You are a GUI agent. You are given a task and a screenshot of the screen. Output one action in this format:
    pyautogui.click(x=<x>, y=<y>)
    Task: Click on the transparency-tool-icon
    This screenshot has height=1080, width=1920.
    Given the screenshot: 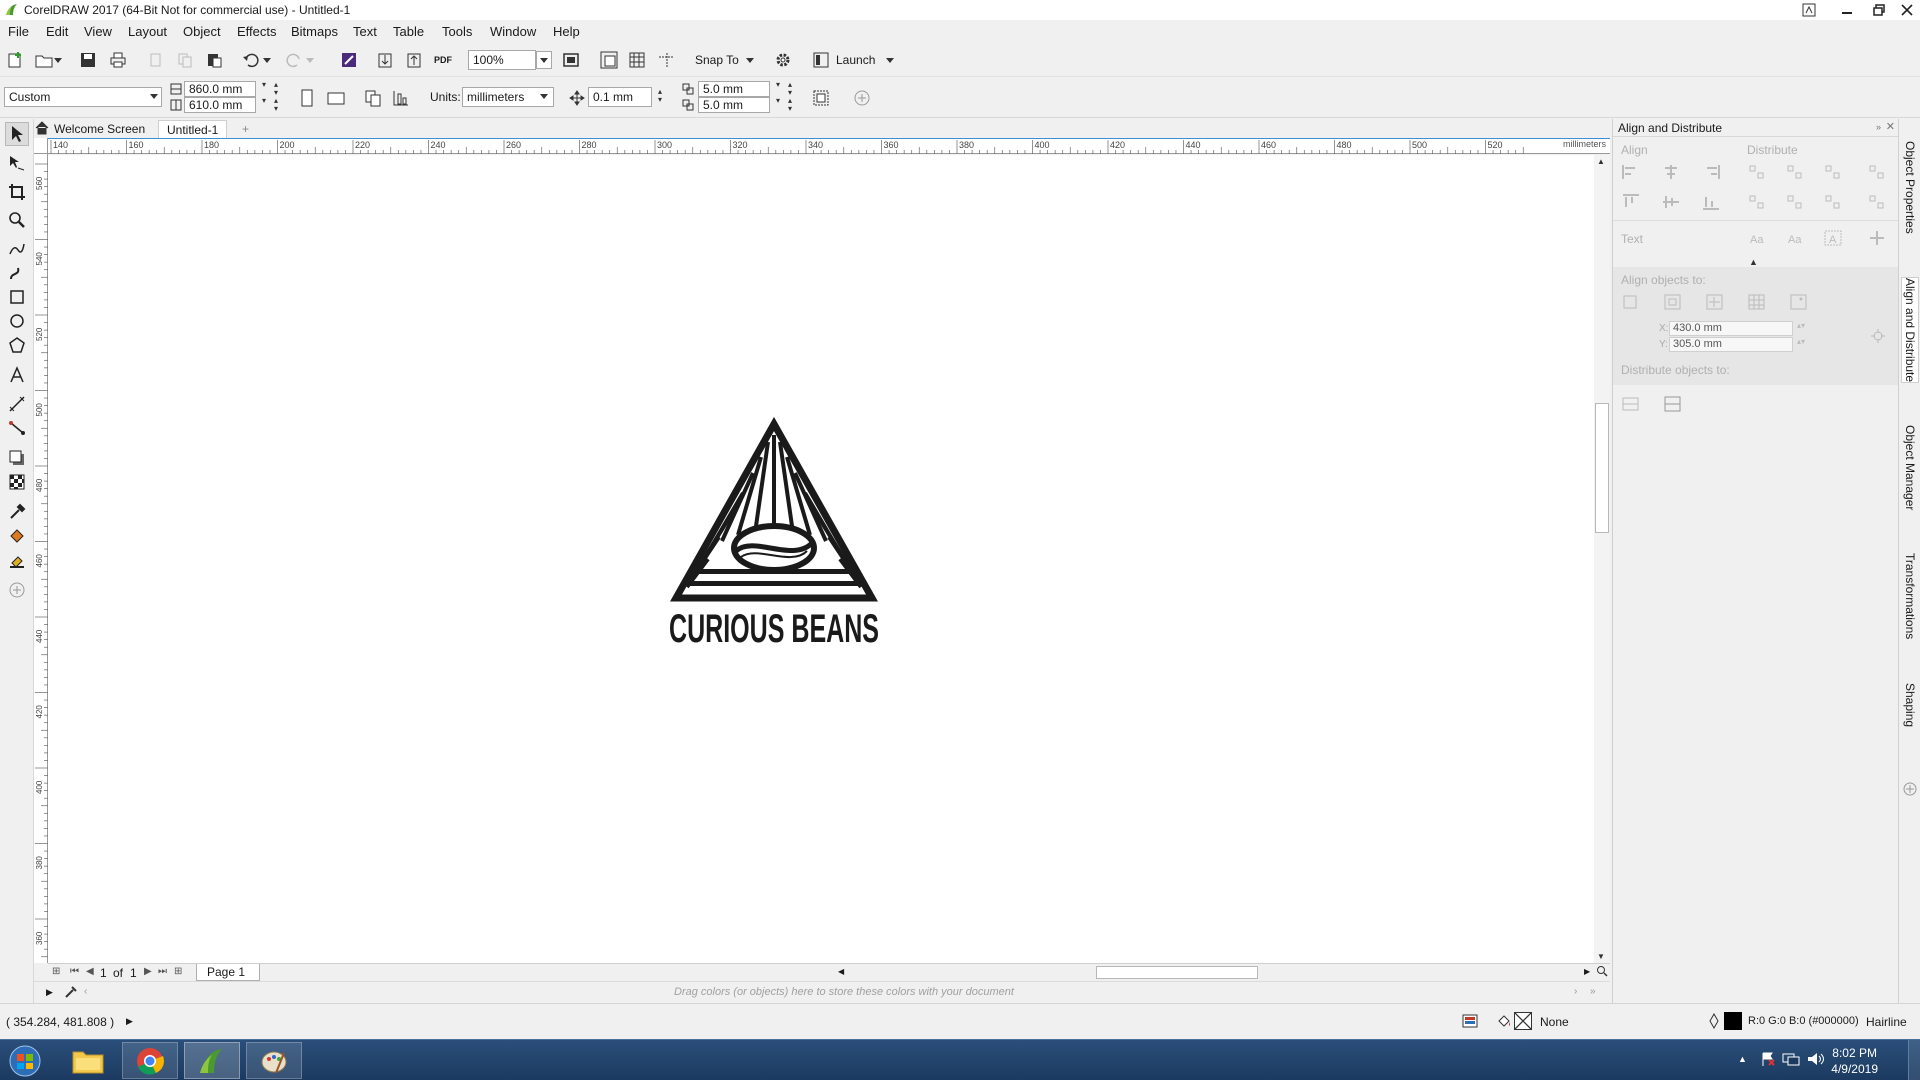 What is the action you would take?
    pyautogui.click(x=17, y=482)
    